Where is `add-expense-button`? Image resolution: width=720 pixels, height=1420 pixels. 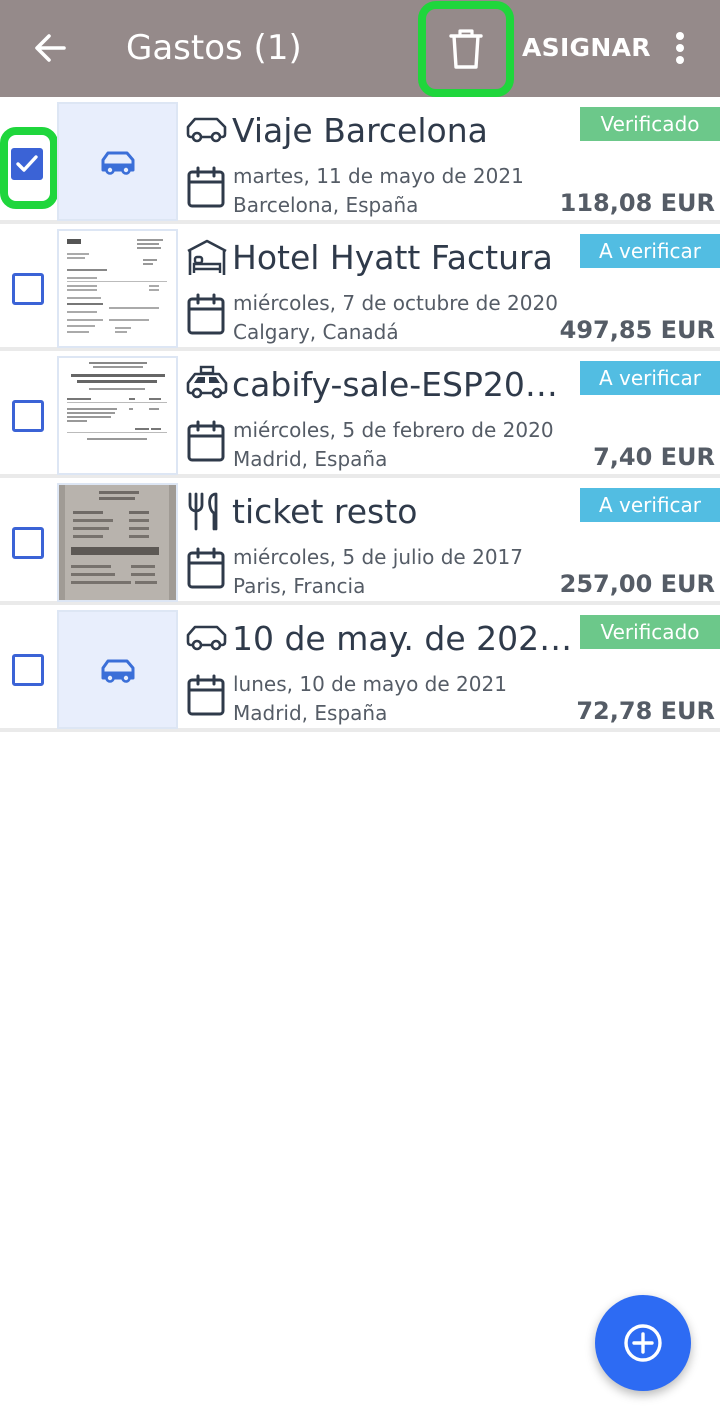
add-expense-button is located at coordinates (643, 1343).